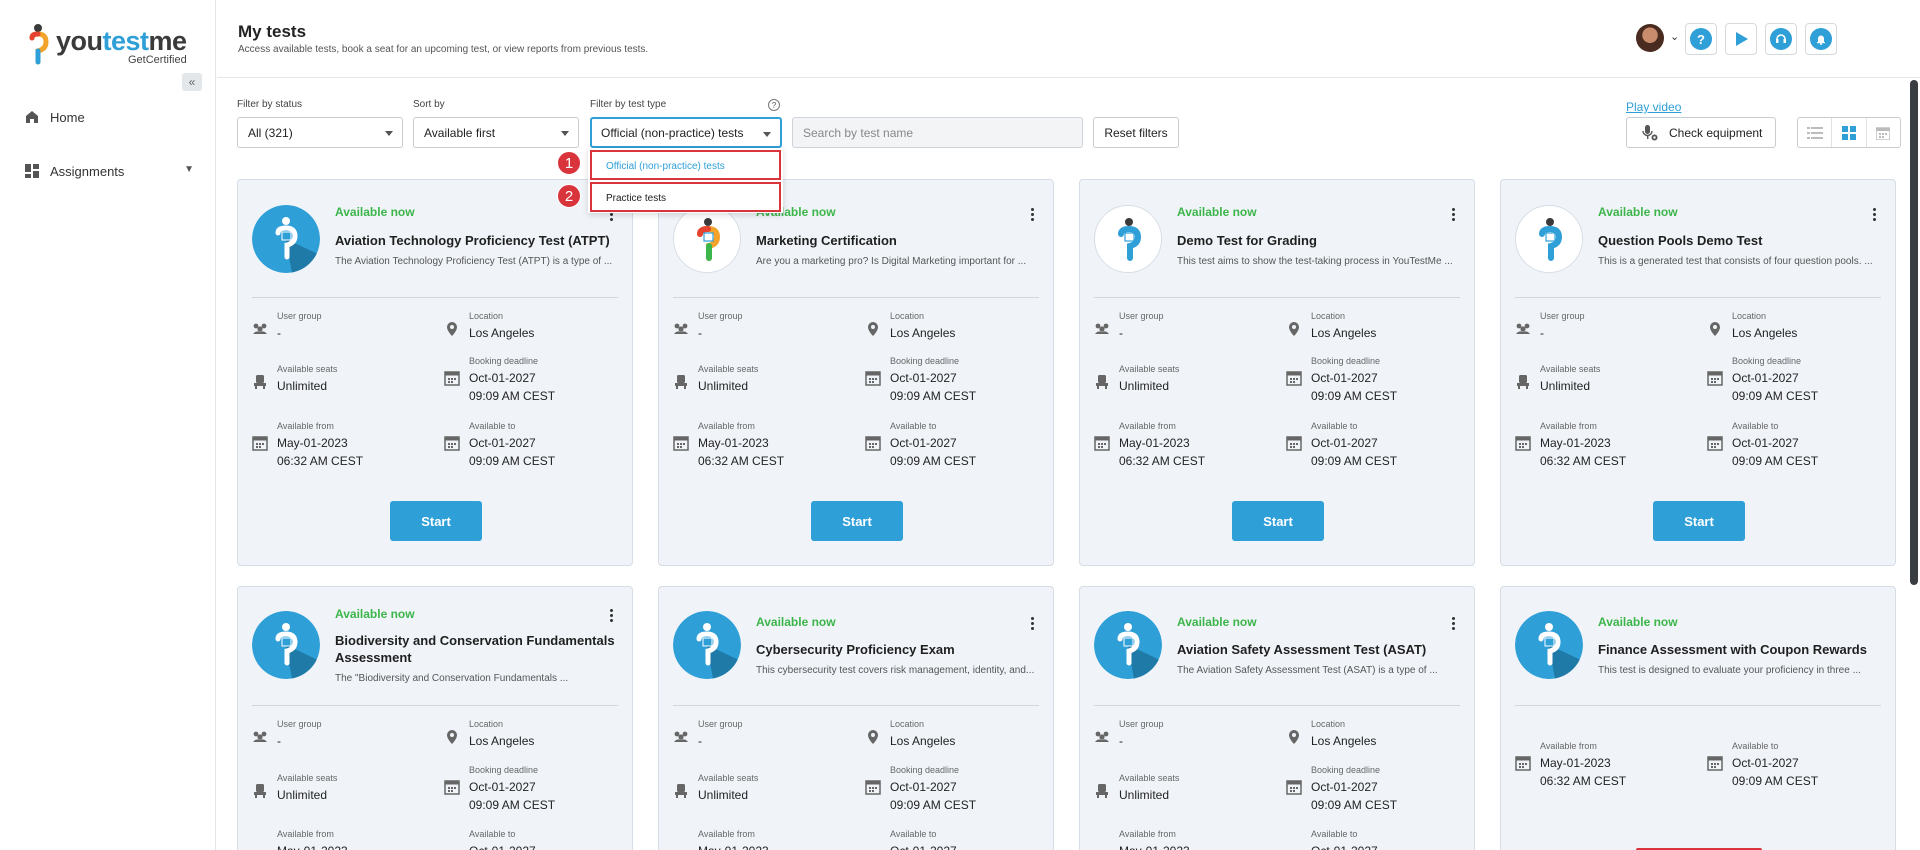  I want to click on dropdown-option-practice-tests: Practice tests, so click(685, 197).